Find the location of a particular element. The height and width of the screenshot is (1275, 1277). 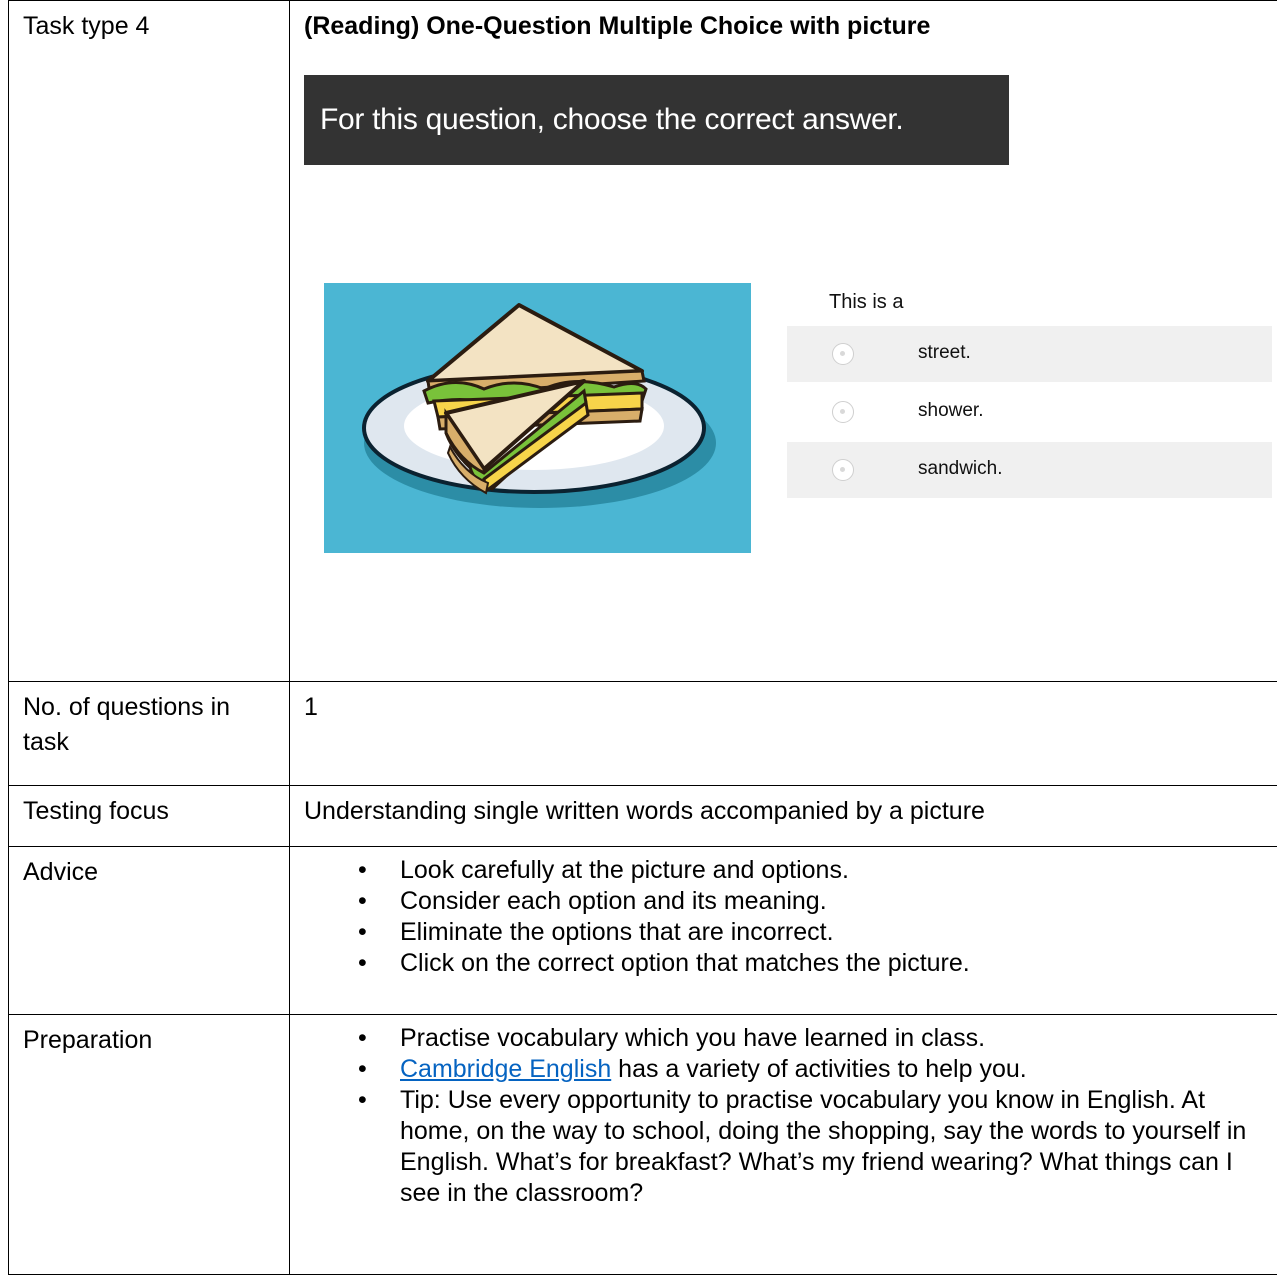

advice-label: Advice is located at coordinates (149, 931).